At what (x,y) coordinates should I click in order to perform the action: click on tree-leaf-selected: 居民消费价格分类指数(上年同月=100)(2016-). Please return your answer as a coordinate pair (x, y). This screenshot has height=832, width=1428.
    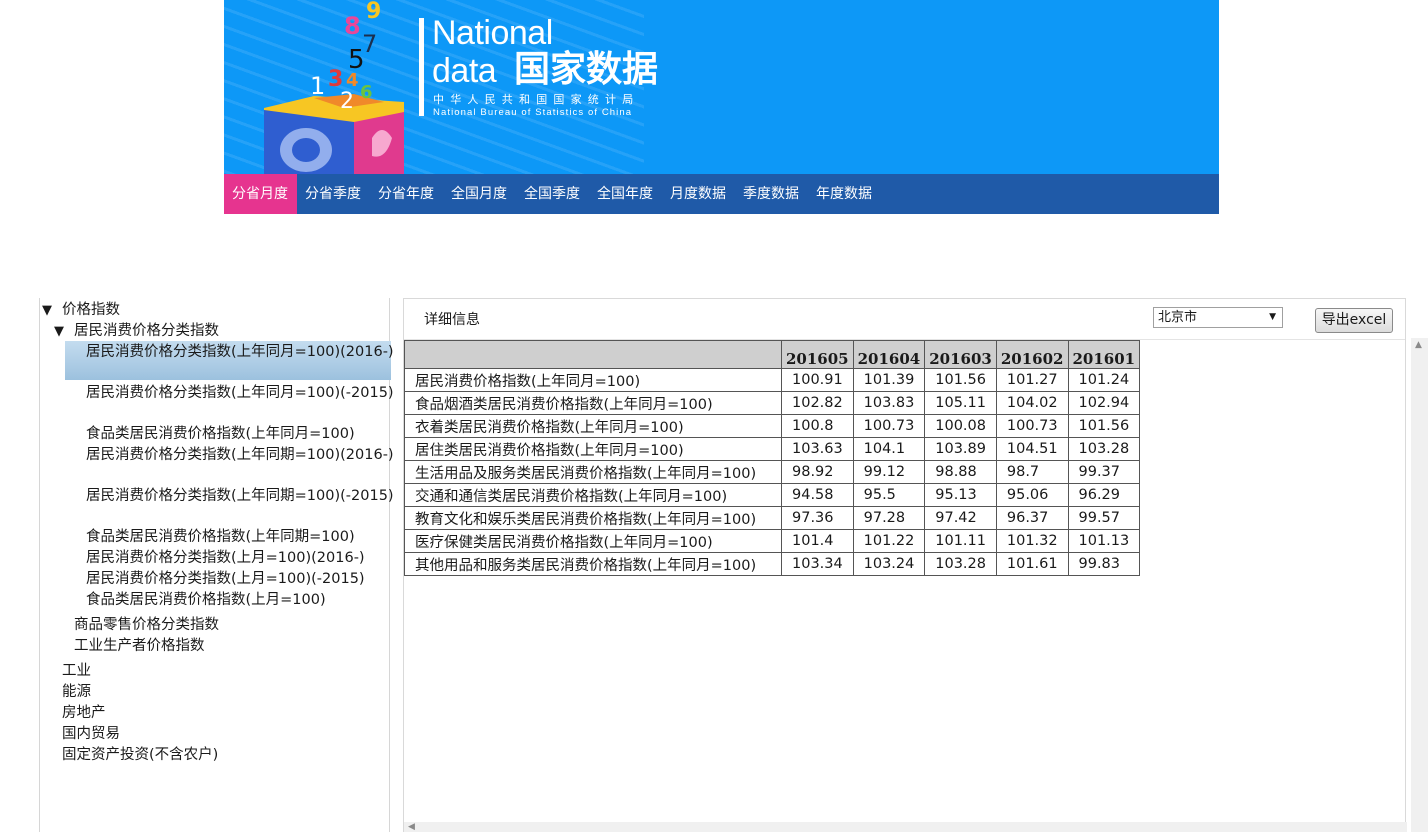
    Looking at the image, I should click on (230, 352).